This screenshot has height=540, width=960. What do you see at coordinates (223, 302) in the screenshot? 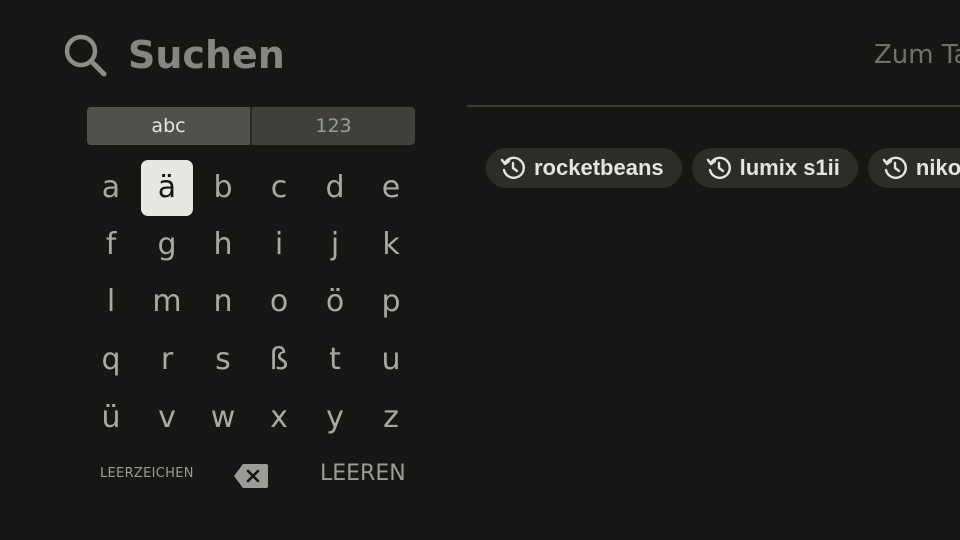
I see `key: n` at bounding box center [223, 302].